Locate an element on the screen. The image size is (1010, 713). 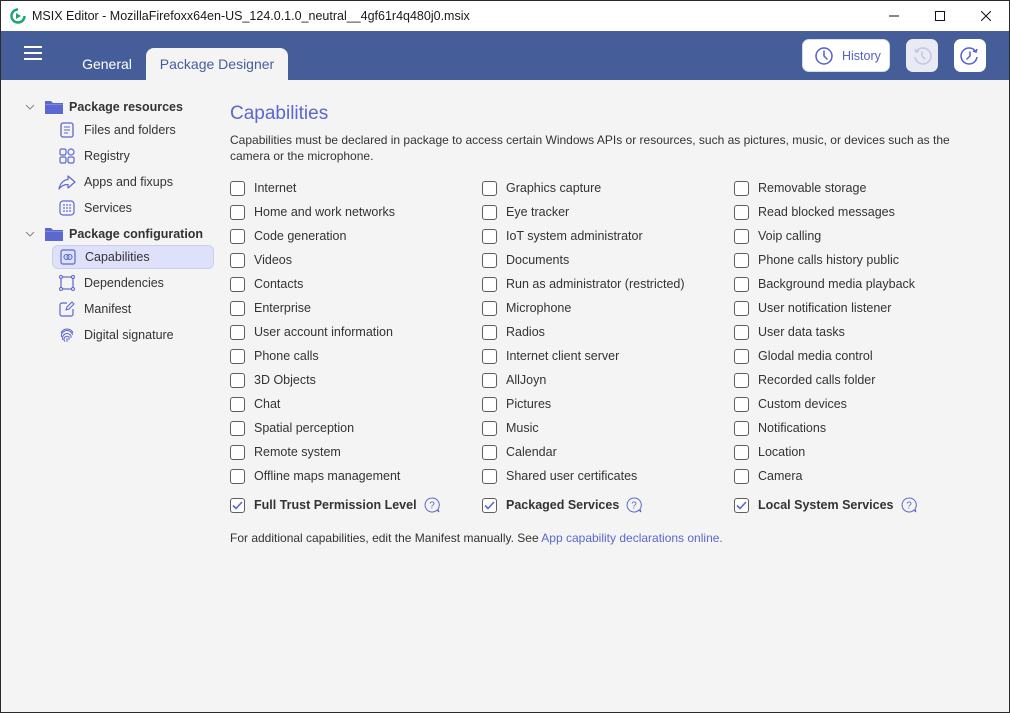
local-system-services-checkbox: Local System Services? is located at coordinates (825, 505).